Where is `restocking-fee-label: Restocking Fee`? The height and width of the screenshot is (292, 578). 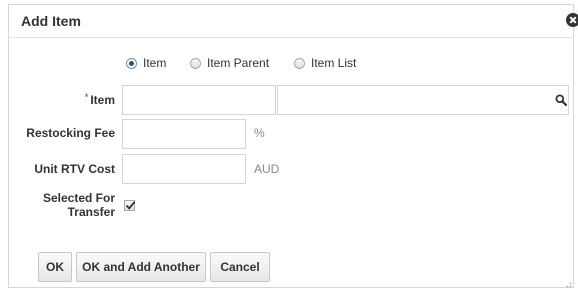
restocking-fee-label: Restocking Fee is located at coordinates (70, 133).